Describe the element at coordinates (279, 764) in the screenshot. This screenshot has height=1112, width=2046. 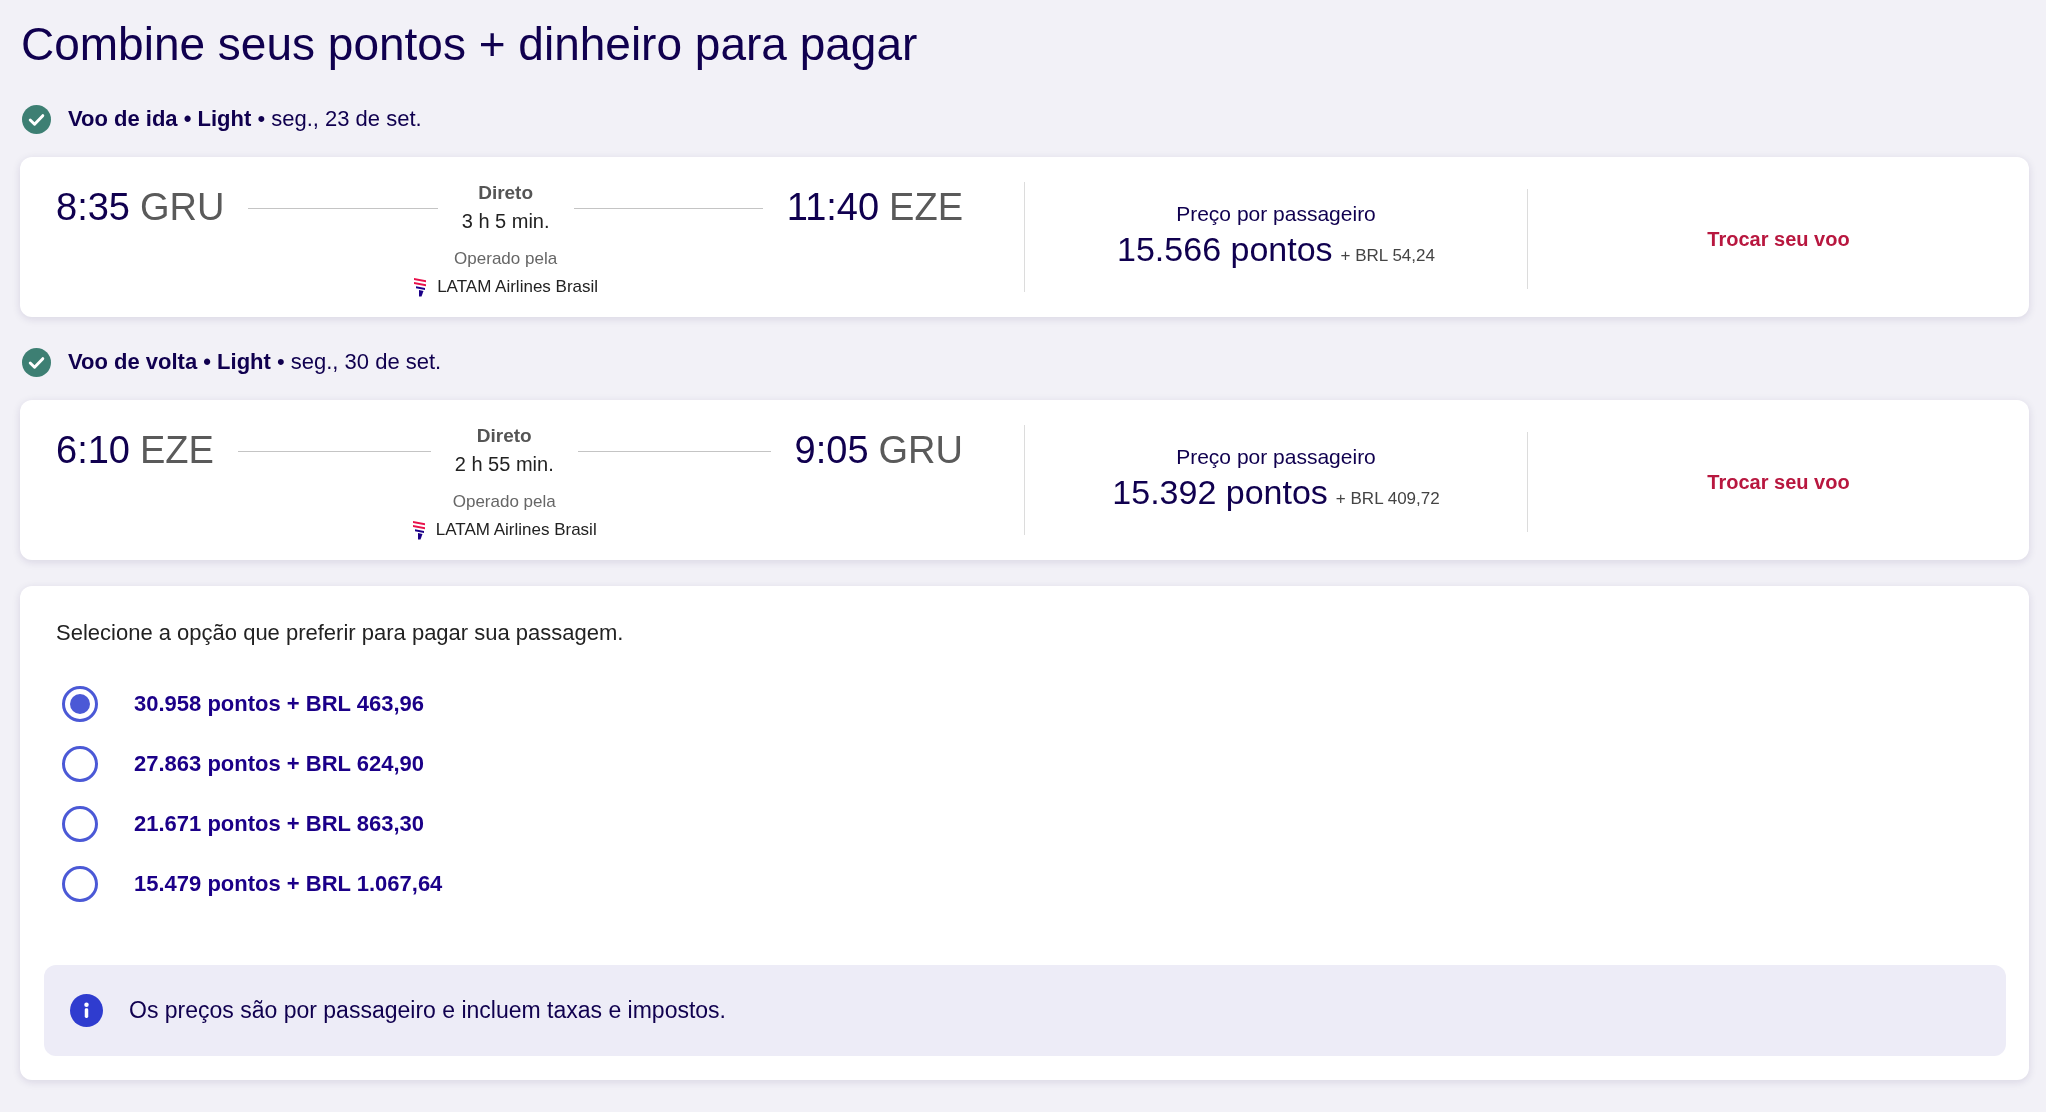
I see `option-label: 27.863 pontos + BRL 624,90` at that location.